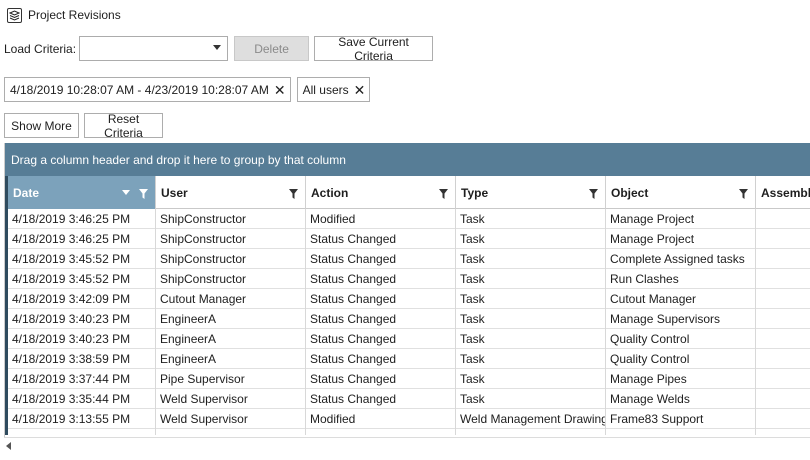 Image resolution: width=810 pixels, height=460 pixels. What do you see at coordinates (681, 432) in the screenshot?
I see `cell-object` at bounding box center [681, 432].